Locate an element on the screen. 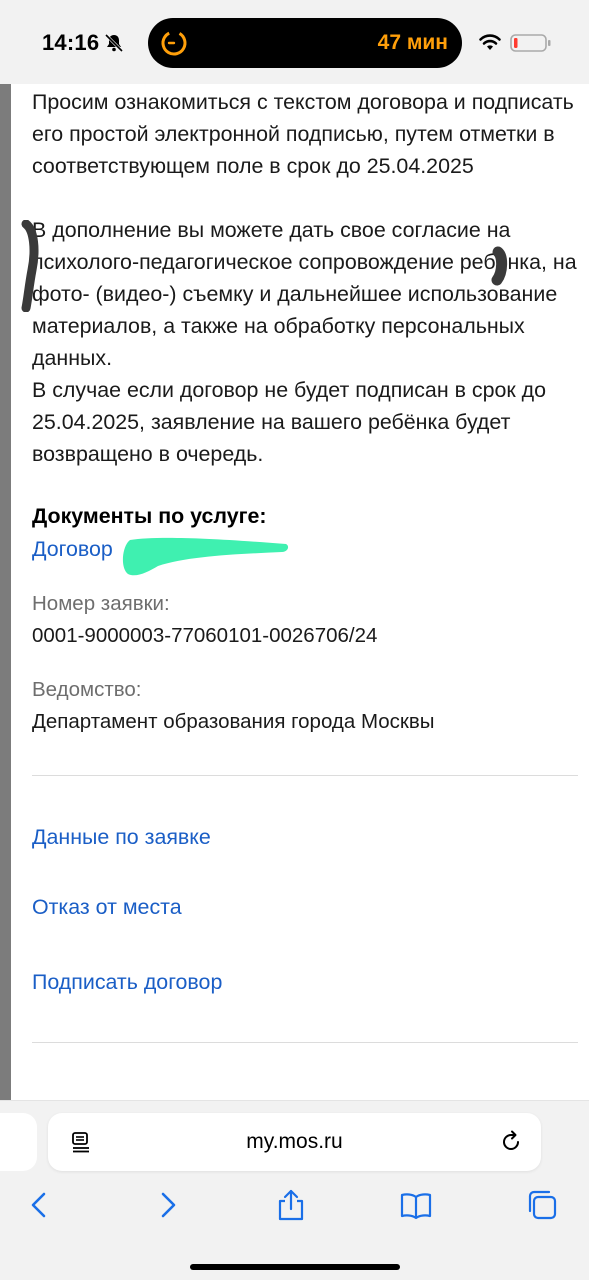  side-scroll-bar is located at coordinates (5, 592).